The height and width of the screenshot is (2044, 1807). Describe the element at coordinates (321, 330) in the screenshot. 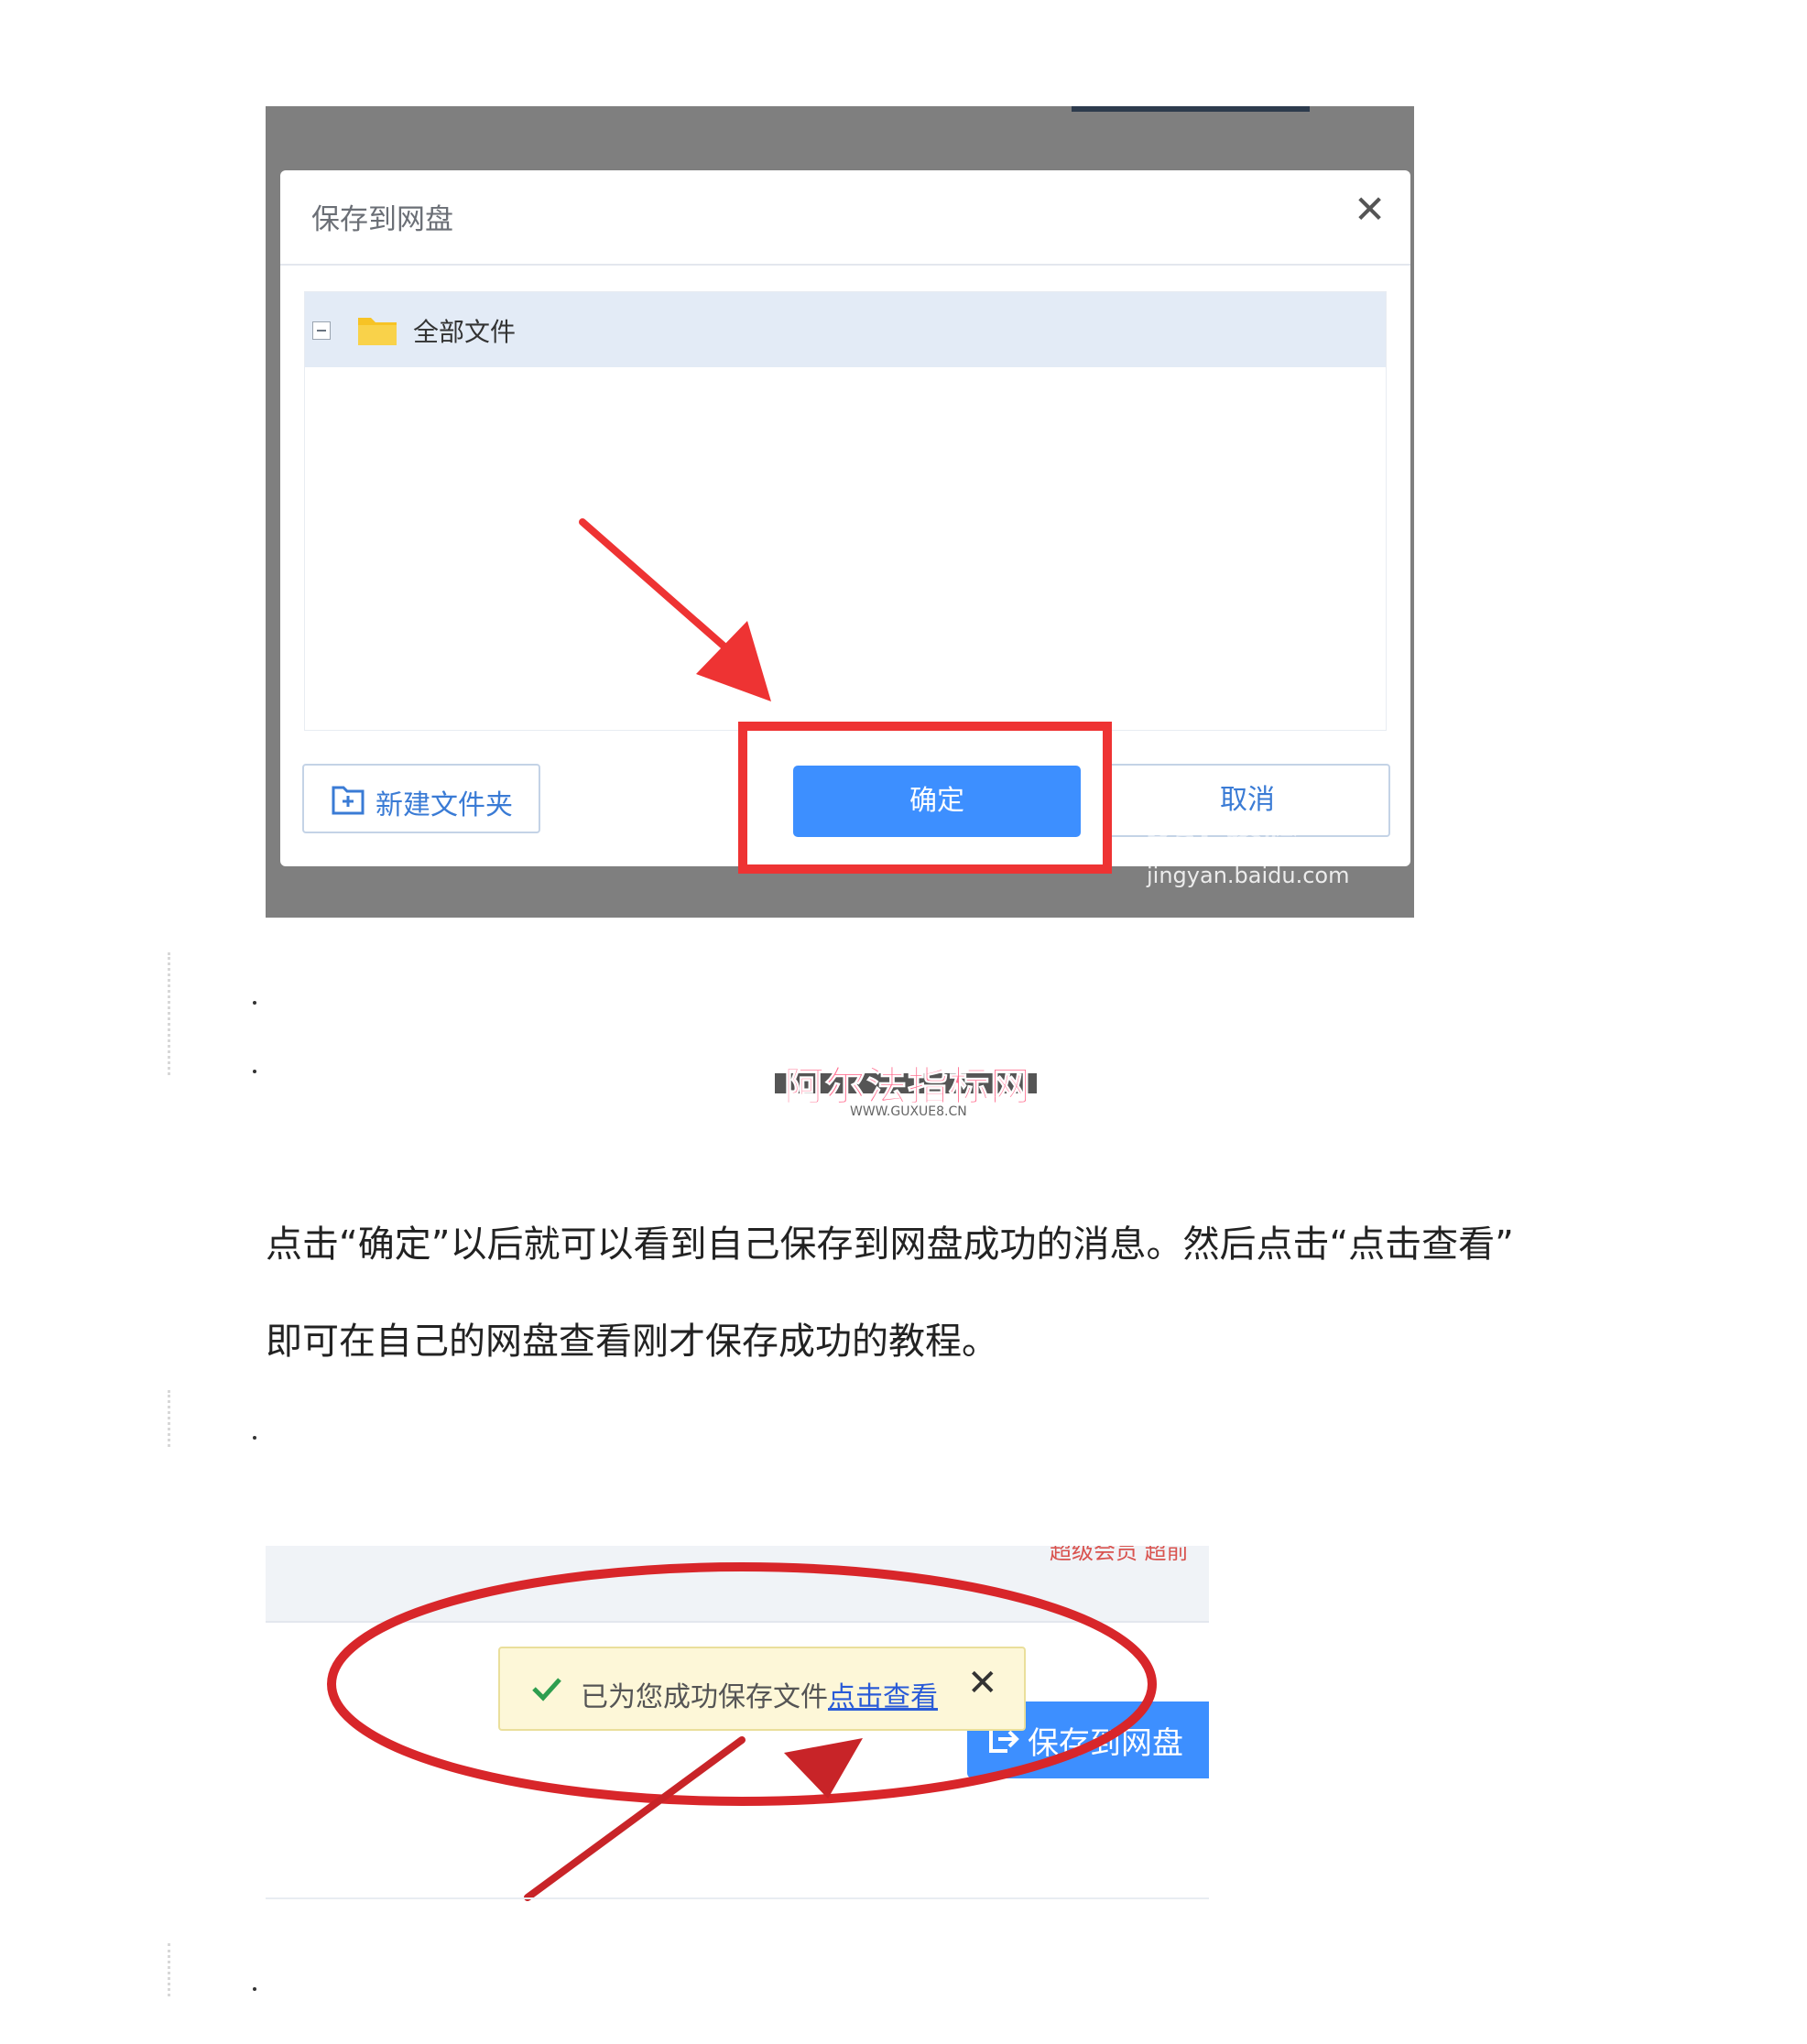

I see `collapse-icon` at that location.